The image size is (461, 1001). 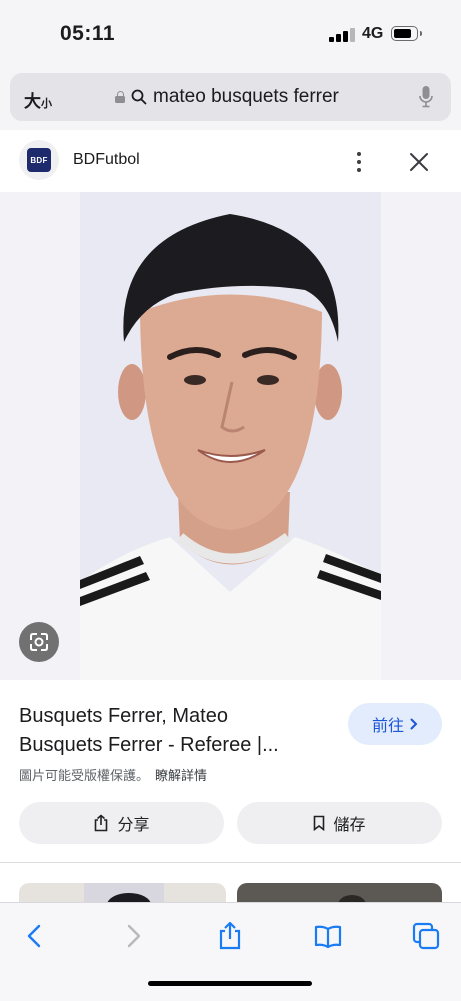 What do you see at coordinates (133, 936) in the screenshot?
I see `forward-icon` at bounding box center [133, 936].